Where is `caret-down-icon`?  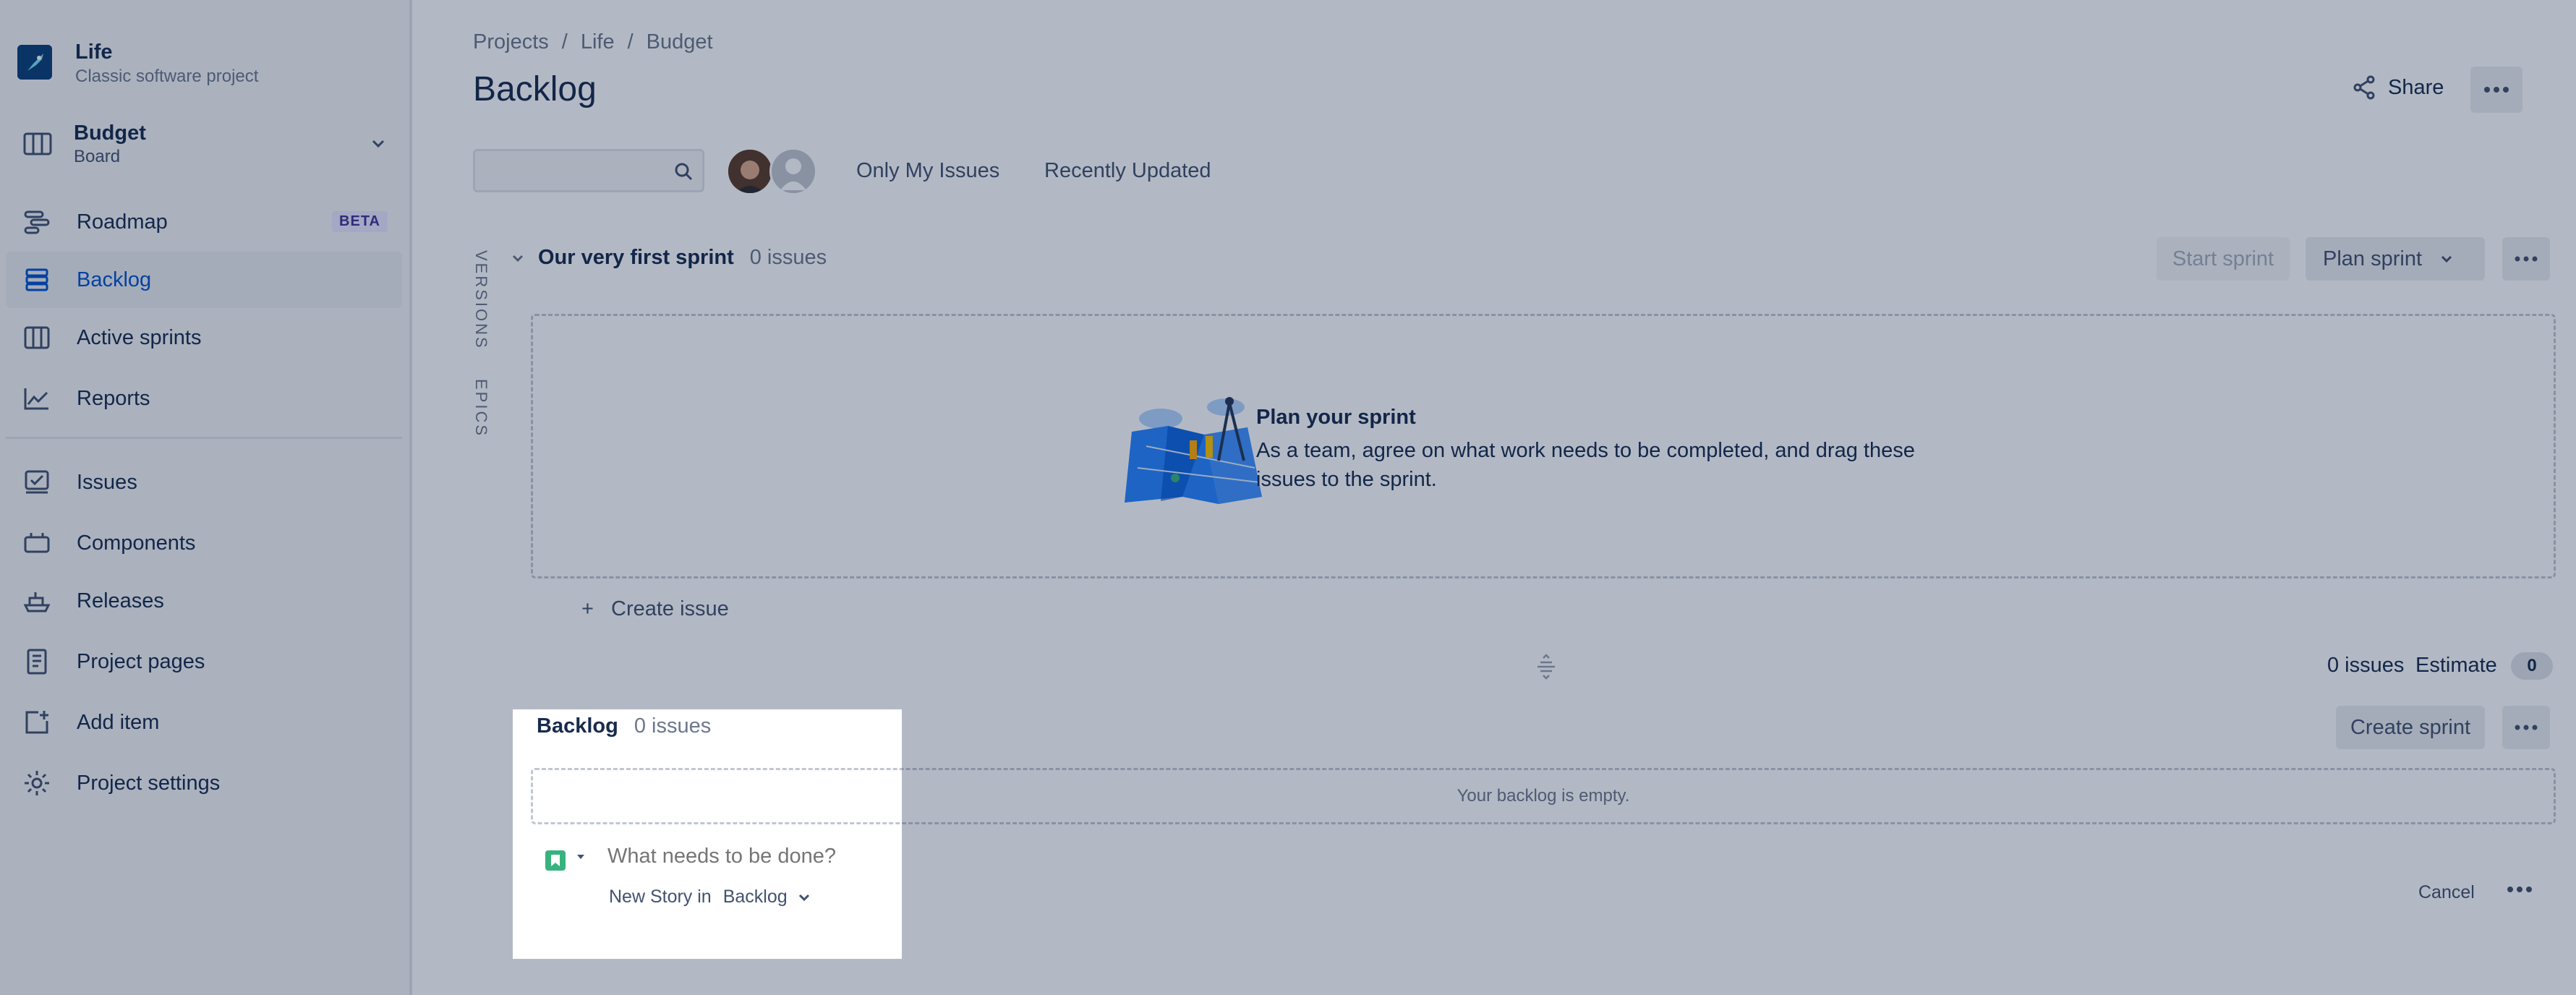 caret-down-icon is located at coordinates (581, 857).